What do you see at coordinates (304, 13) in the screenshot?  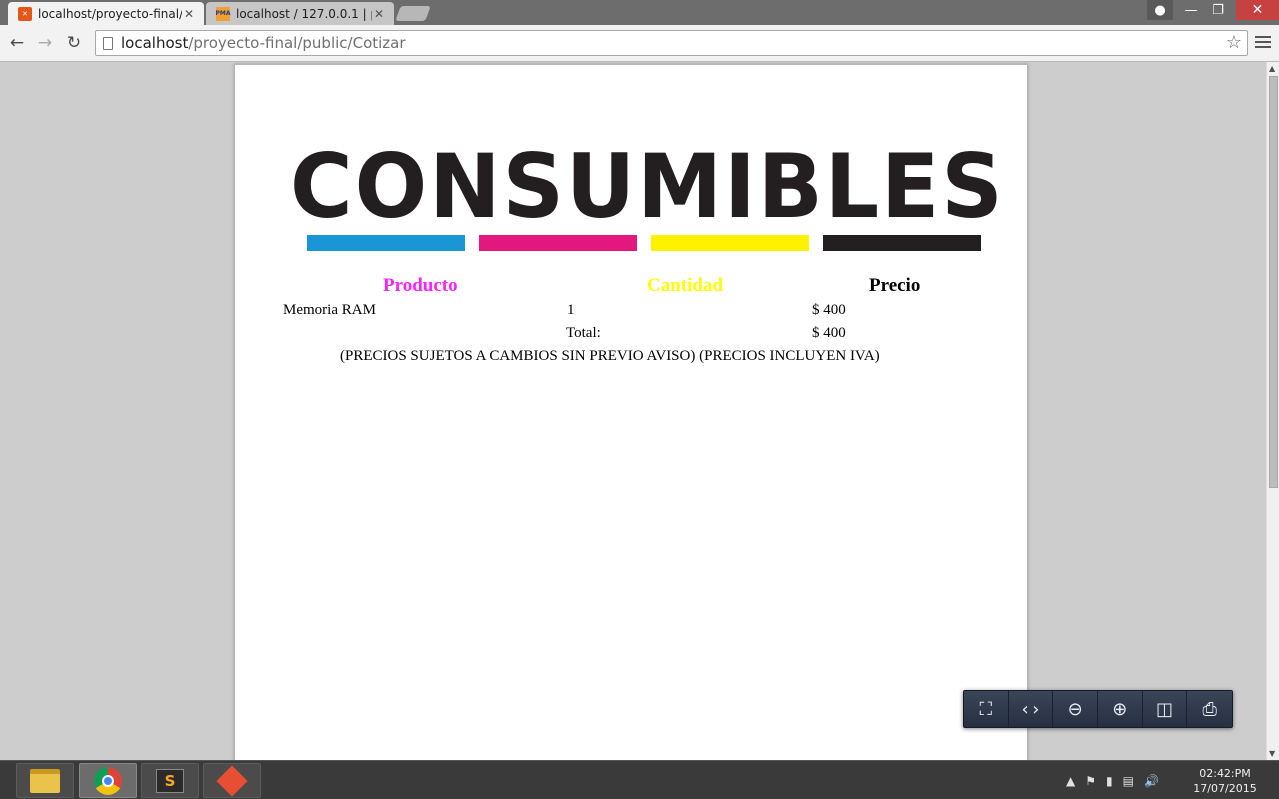 I see `tab-title: localhost / 127.0.0.1 | php` at bounding box center [304, 13].